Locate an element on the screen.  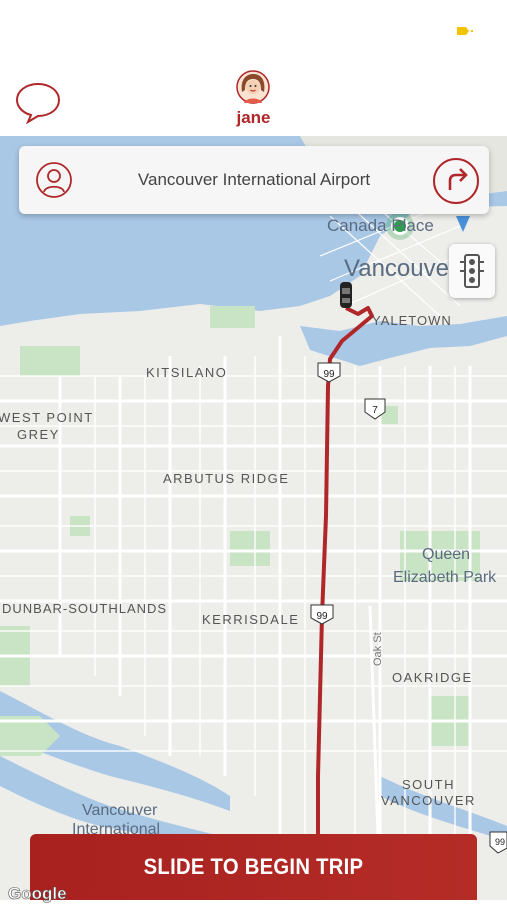
label-vancouver: Vancouver is located at coordinates (400, 268).